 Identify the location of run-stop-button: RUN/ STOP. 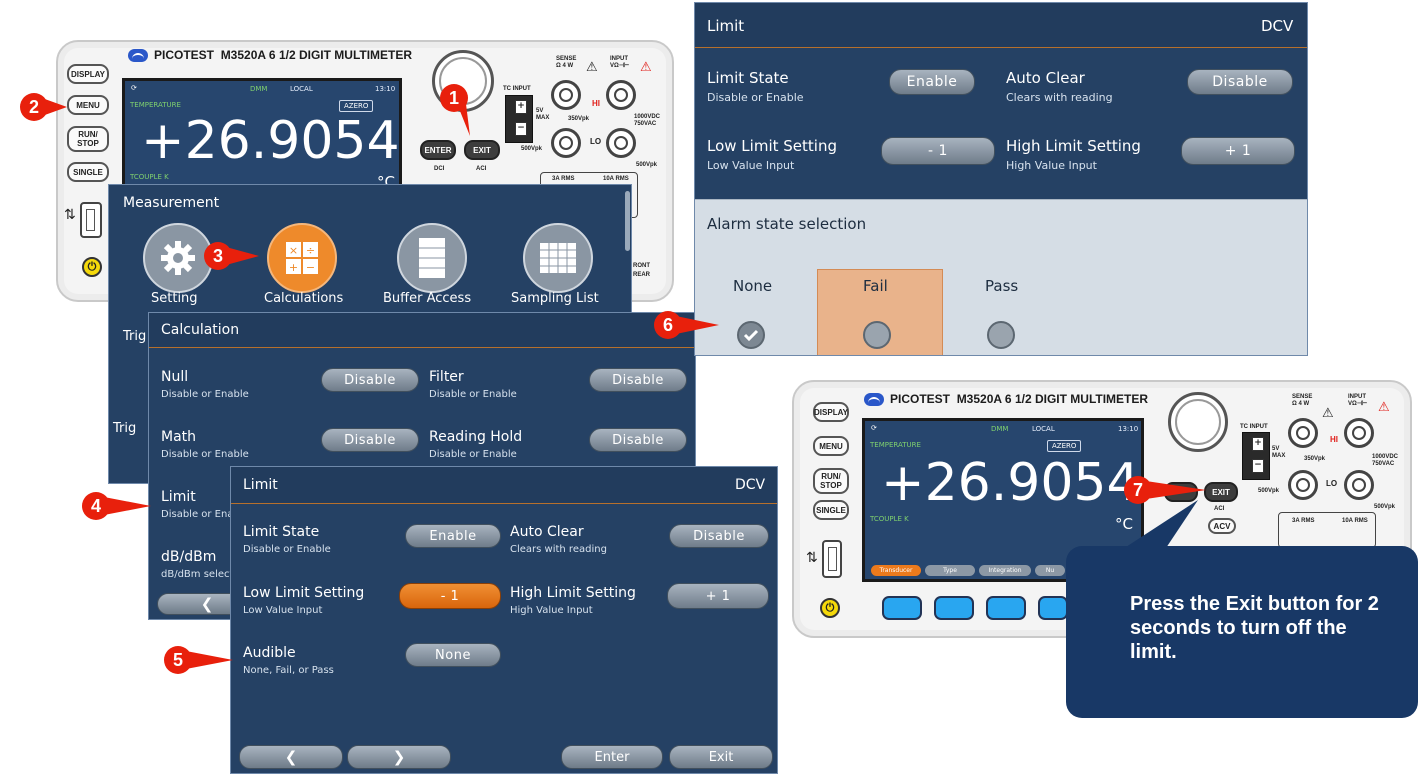
(88, 139).